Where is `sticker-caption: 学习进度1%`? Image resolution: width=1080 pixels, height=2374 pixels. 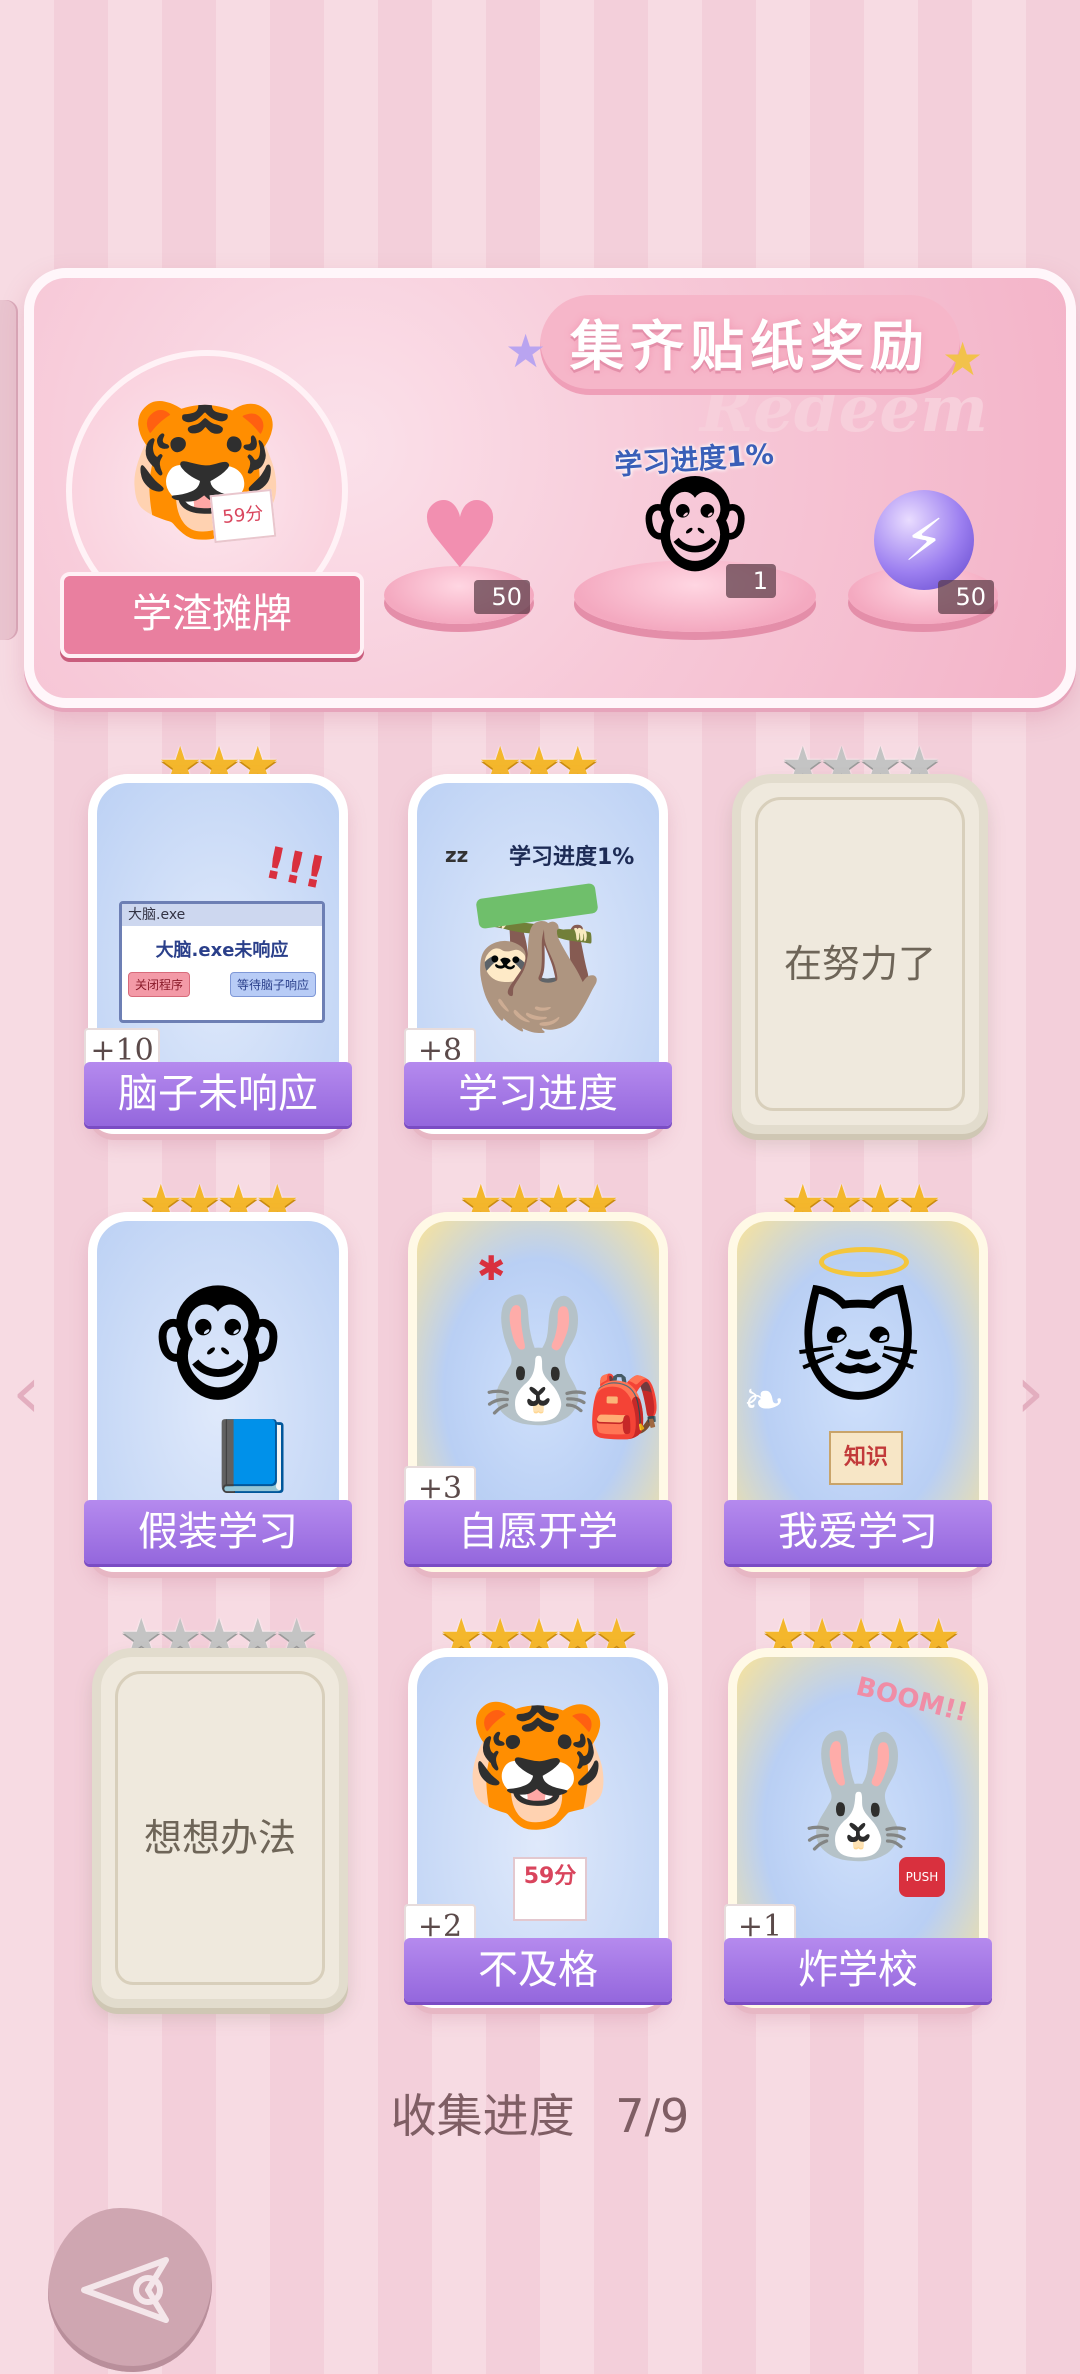 sticker-caption: 学习进度1% is located at coordinates (572, 857).